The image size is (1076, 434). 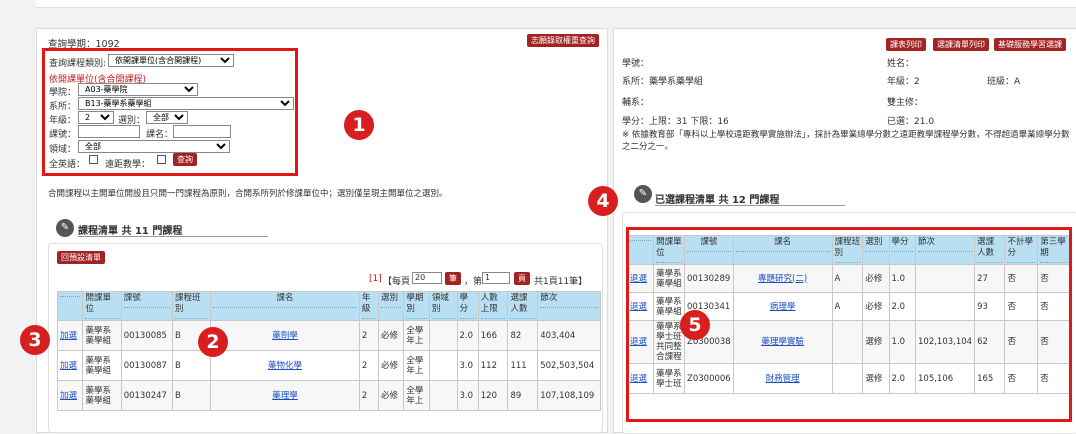 I want to click on marker-3: 3, so click(x=35, y=340).